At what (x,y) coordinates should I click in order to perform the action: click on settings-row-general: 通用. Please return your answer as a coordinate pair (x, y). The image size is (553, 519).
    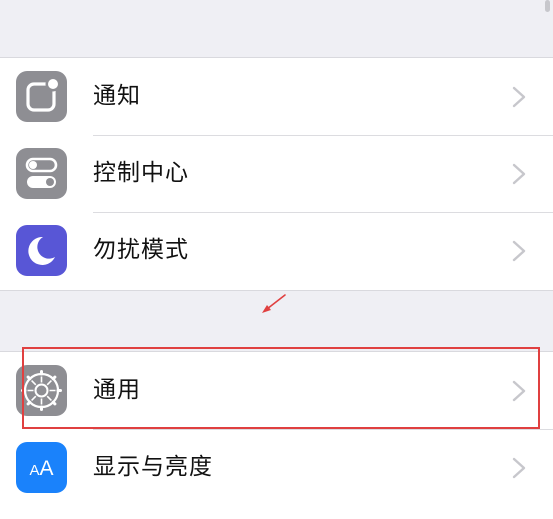
    Looking at the image, I should click on (276, 390).